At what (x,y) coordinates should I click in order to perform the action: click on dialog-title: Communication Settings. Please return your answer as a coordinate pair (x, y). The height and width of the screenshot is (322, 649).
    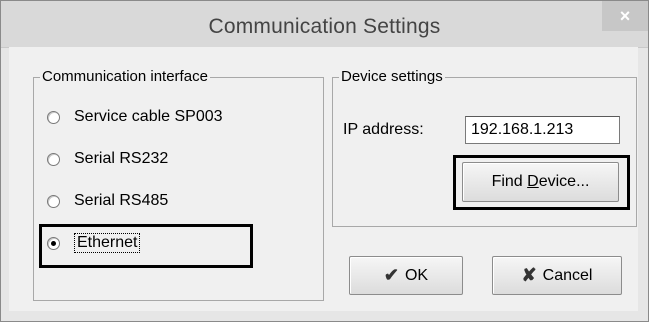
    Looking at the image, I should click on (324, 26).